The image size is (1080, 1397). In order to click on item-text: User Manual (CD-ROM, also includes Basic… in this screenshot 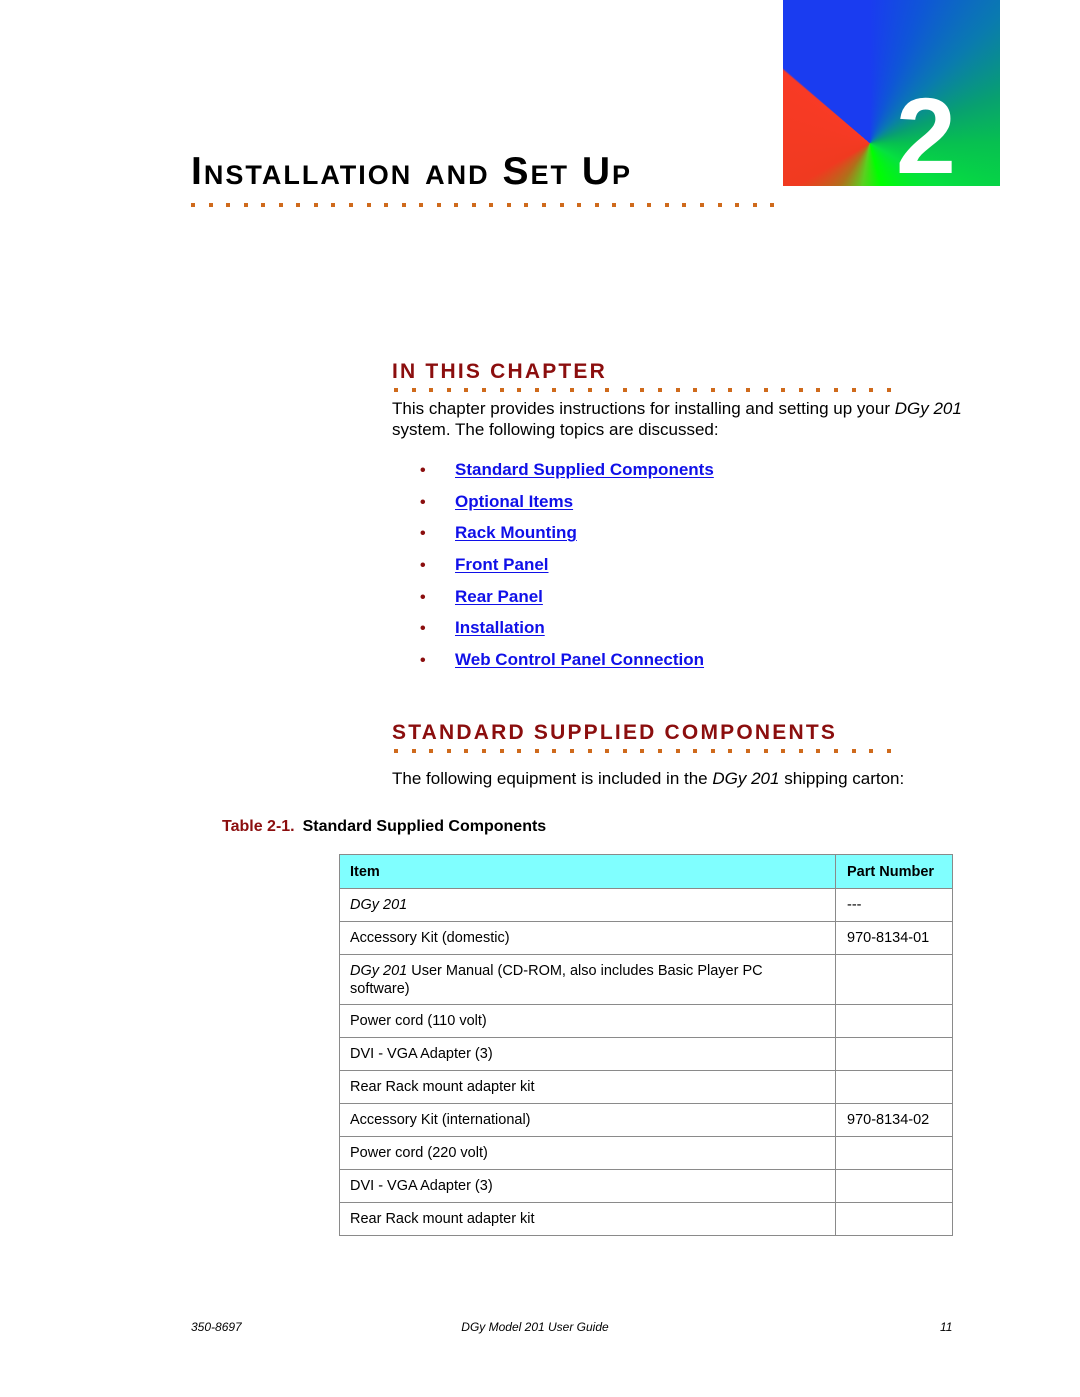, I will do `click(556, 979)`.